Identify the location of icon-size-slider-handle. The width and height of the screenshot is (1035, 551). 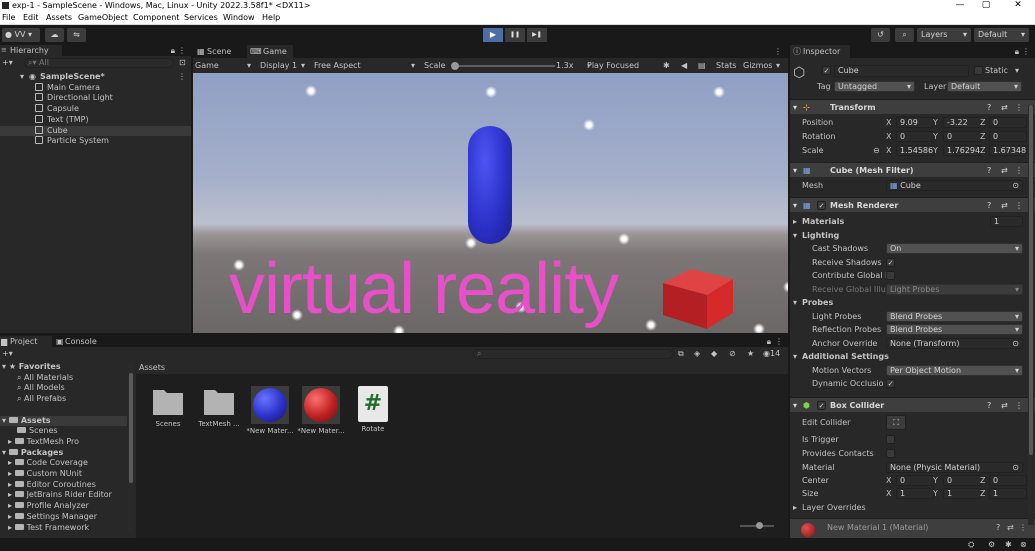
(759, 525).